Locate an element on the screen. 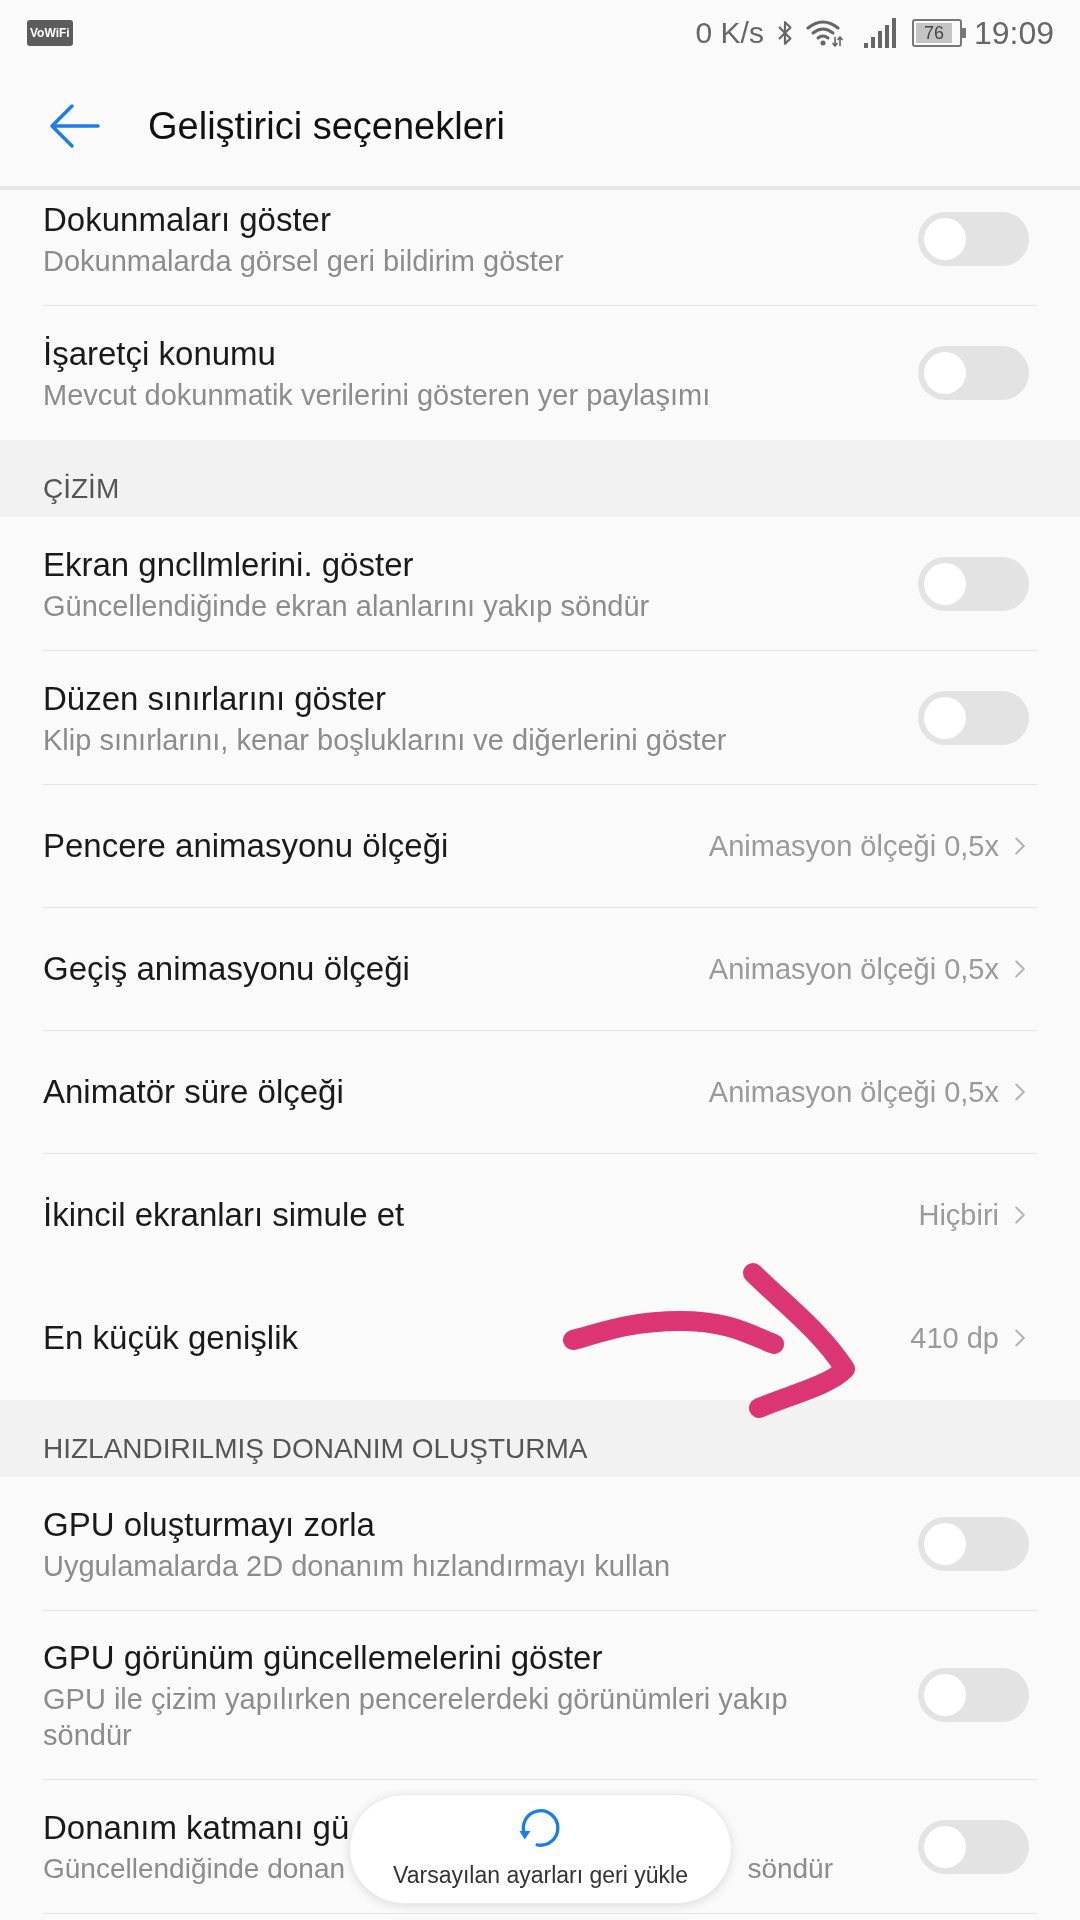 The width and height of the screenshot is (1080, 1920). setting-description: Klip sınırlarını, kenar boşluklarını ve diğerlerini göster is located at coordinates (385, 740).